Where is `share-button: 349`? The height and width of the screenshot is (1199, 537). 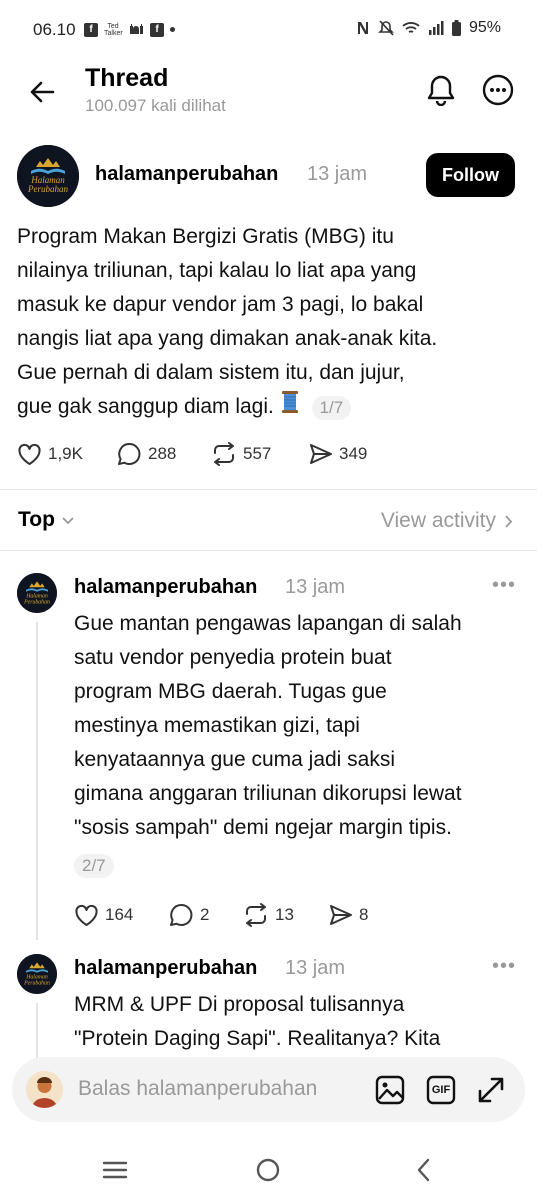 share-button: 349 is located at coordinates (338, 454).